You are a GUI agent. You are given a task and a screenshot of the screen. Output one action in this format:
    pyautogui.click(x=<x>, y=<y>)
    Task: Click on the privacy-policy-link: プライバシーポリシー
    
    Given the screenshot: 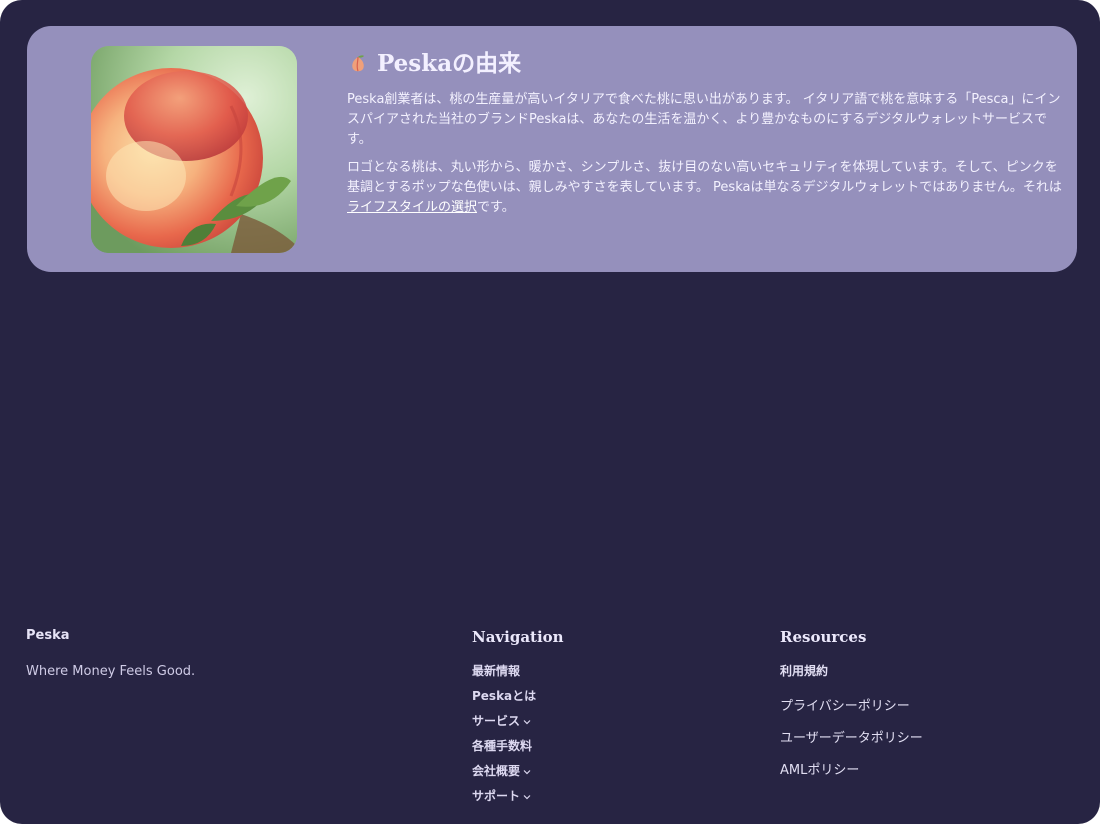 What is the action you would take?
    pyautogui.click(x=851, y=704)
    